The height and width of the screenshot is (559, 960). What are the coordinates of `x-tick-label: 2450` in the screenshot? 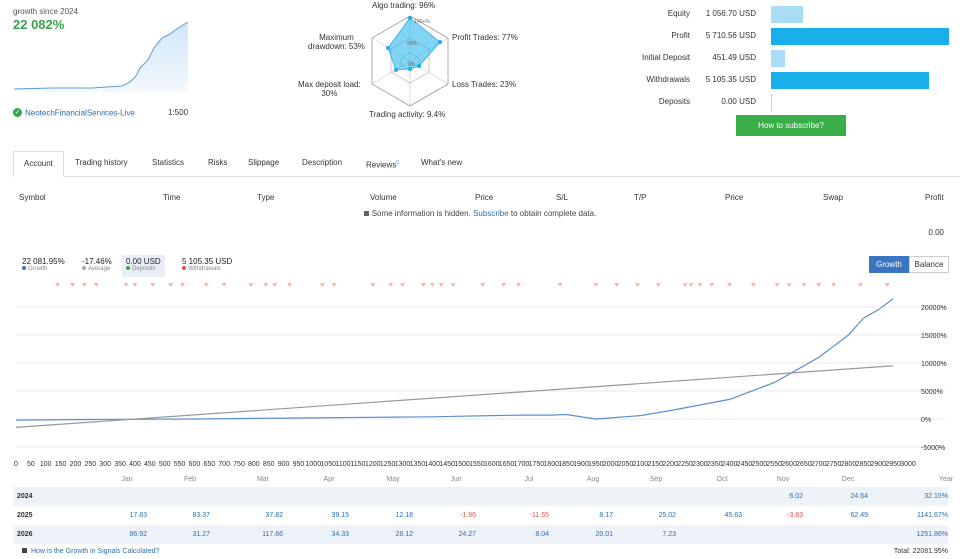 It's located at (745, 464).